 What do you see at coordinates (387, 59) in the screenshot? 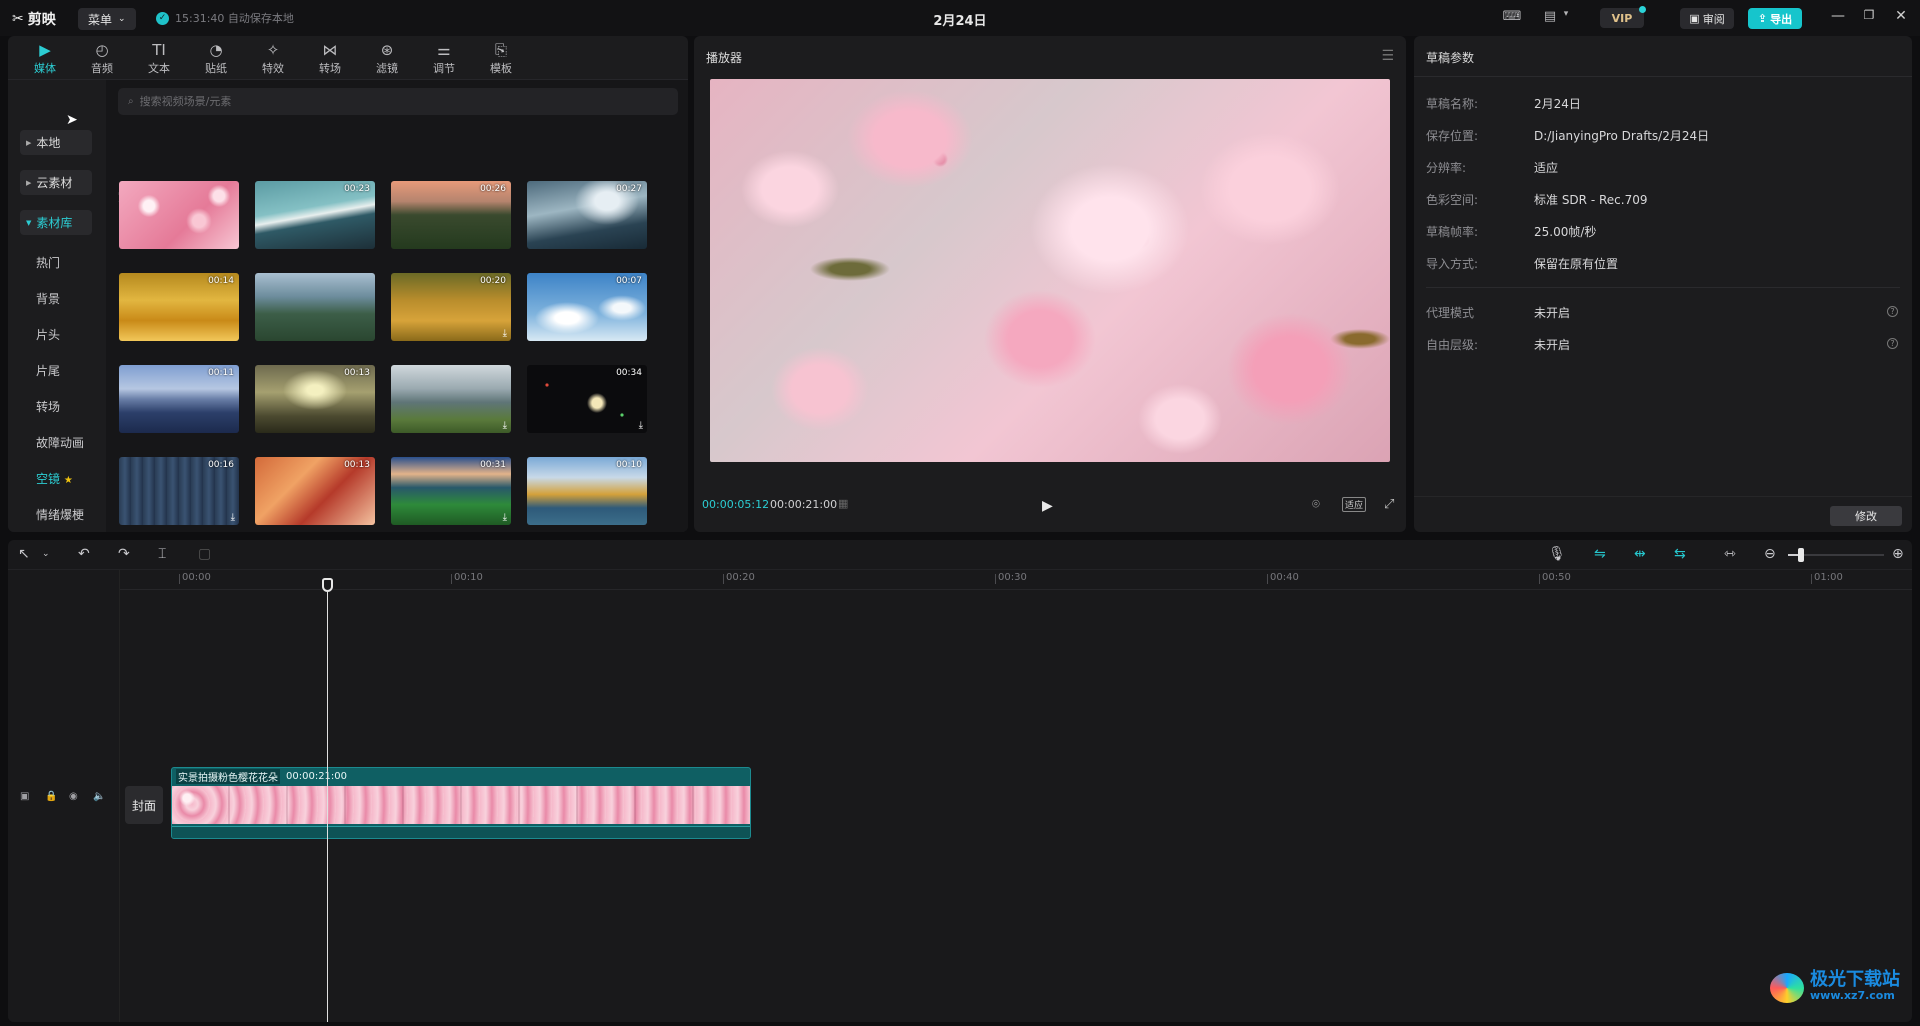
I see `tab-filter: ⊛ 滤镜` at bounding box center [387, 59].